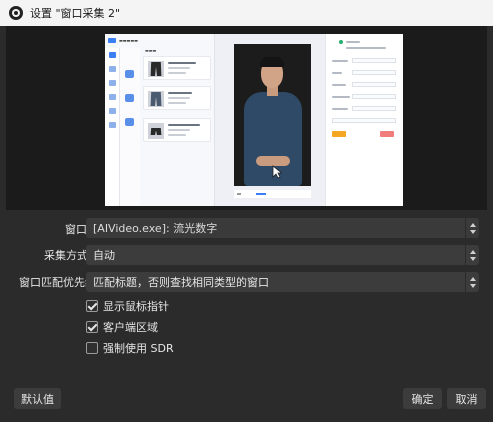 This screenshot has height=422, width=493. What do you see at coordinates (155, 228) in the screenshot?
I see `window-select-value: [AIVideo.exe]: 流光数字` at bounding box center [155, 228].